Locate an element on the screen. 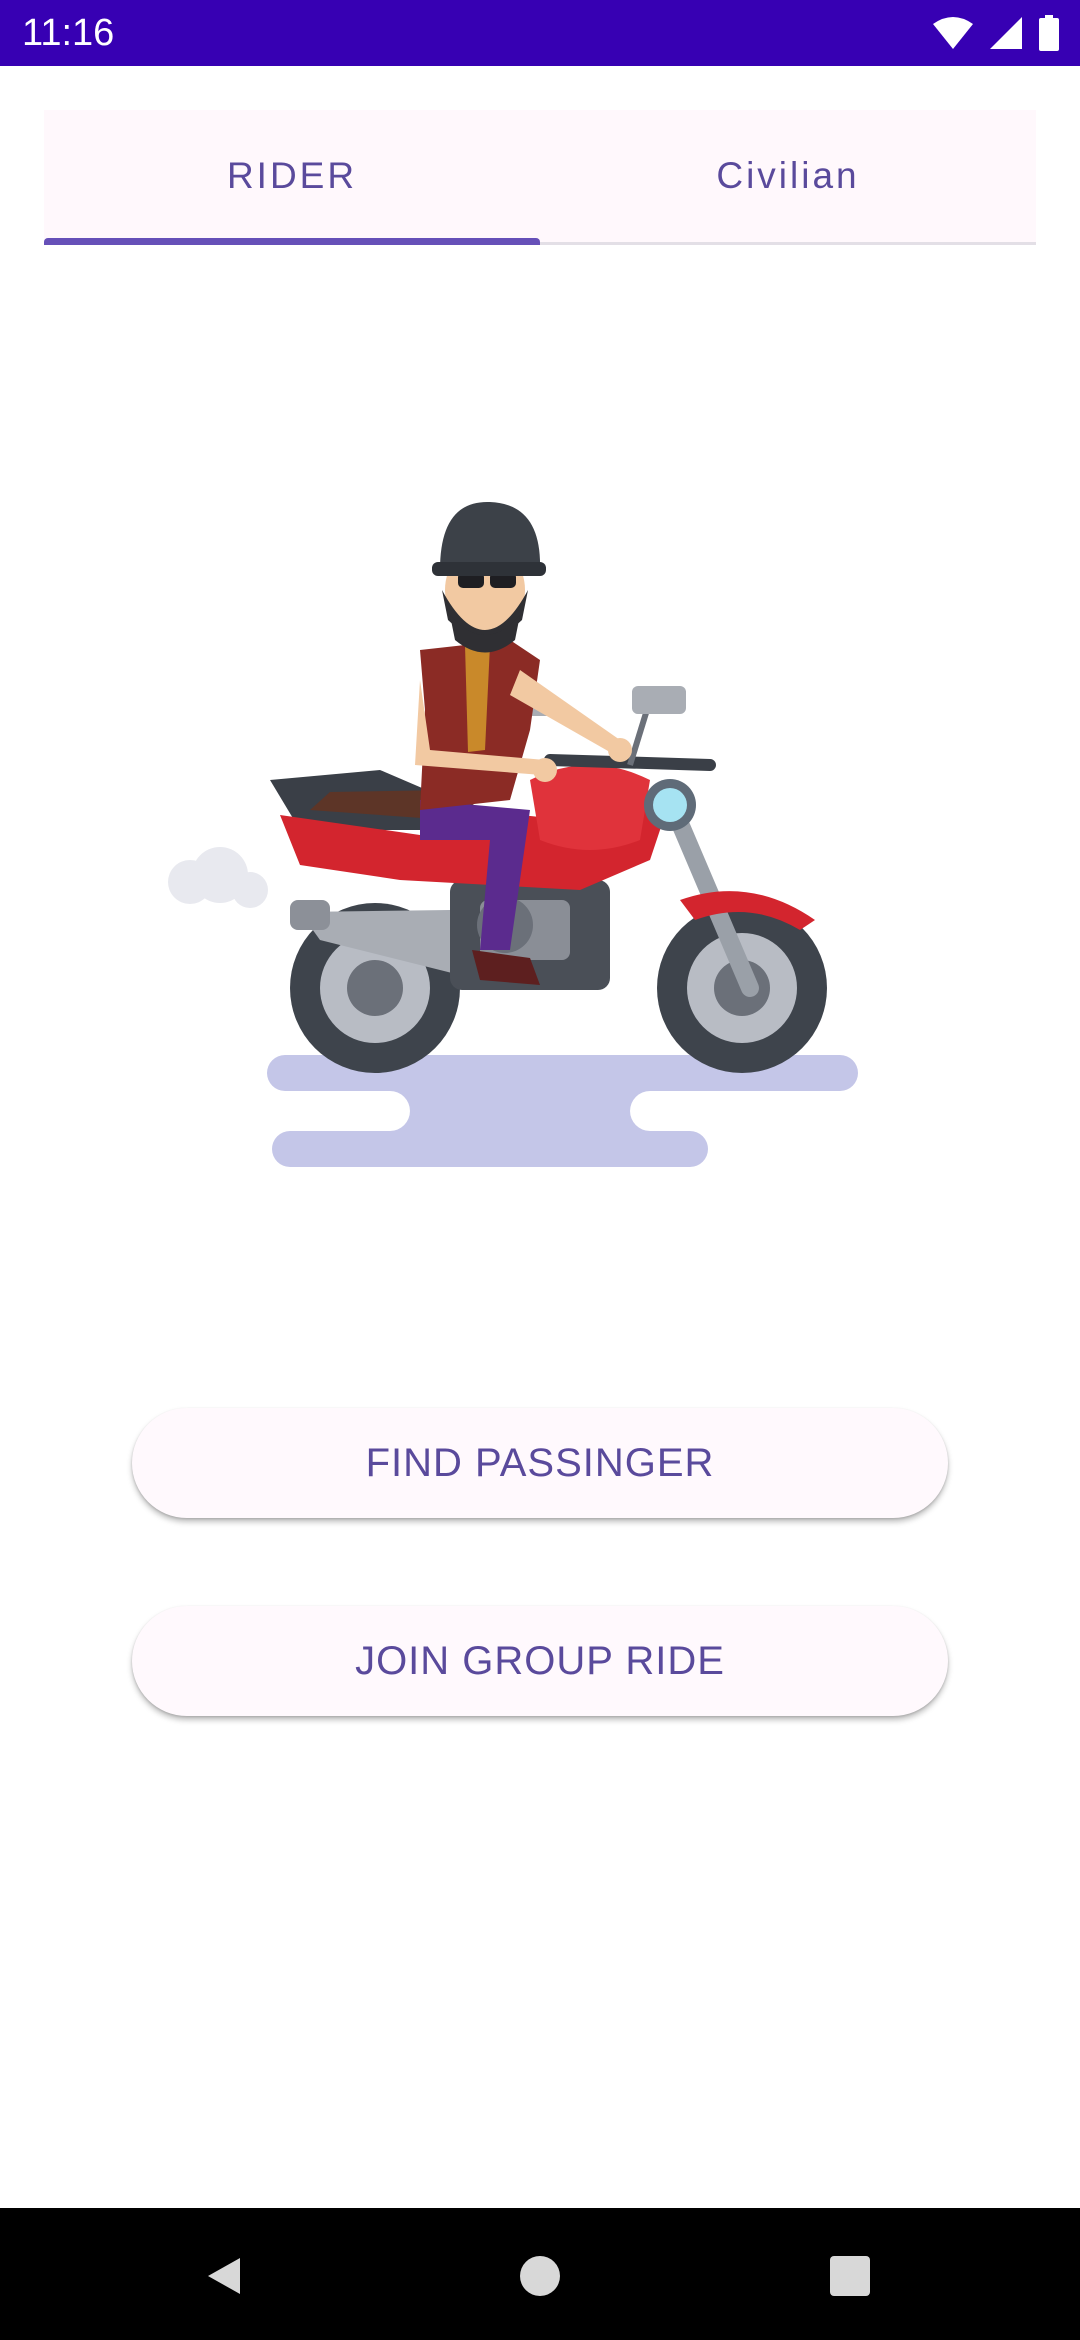 The image size is (1080, 2340). status-bar: 11:16 is located at coordinates (540, 33).